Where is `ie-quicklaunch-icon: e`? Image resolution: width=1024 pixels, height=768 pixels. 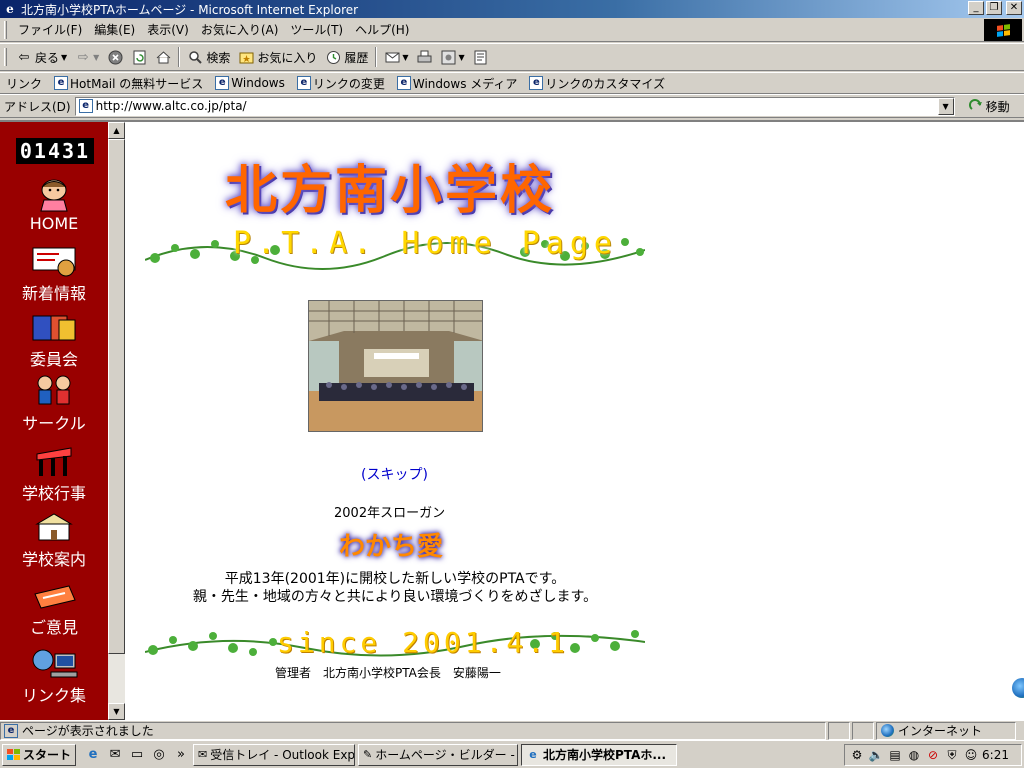 ie-quicklaunch-icon: e is located at coordinates (93, 755).